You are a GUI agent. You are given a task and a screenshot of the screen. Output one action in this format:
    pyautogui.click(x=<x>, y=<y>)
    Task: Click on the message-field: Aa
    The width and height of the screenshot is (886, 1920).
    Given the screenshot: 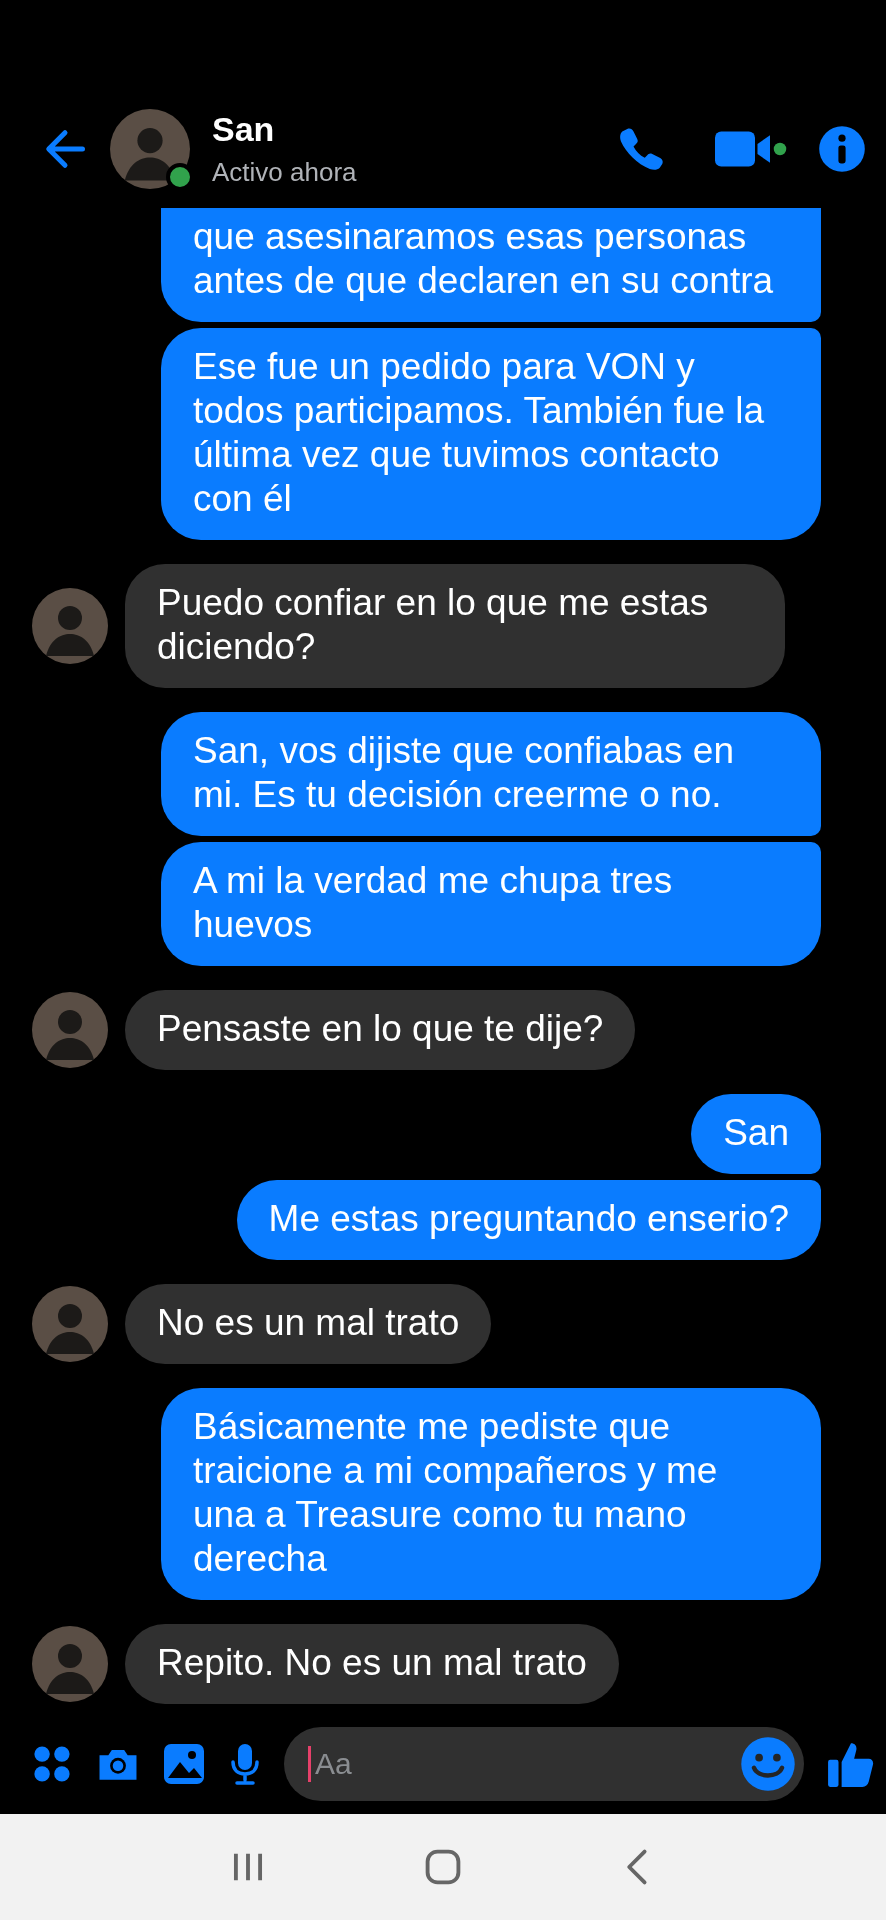 What is the action you would take?
    pyautogui.click(x=544, y=1764)
    